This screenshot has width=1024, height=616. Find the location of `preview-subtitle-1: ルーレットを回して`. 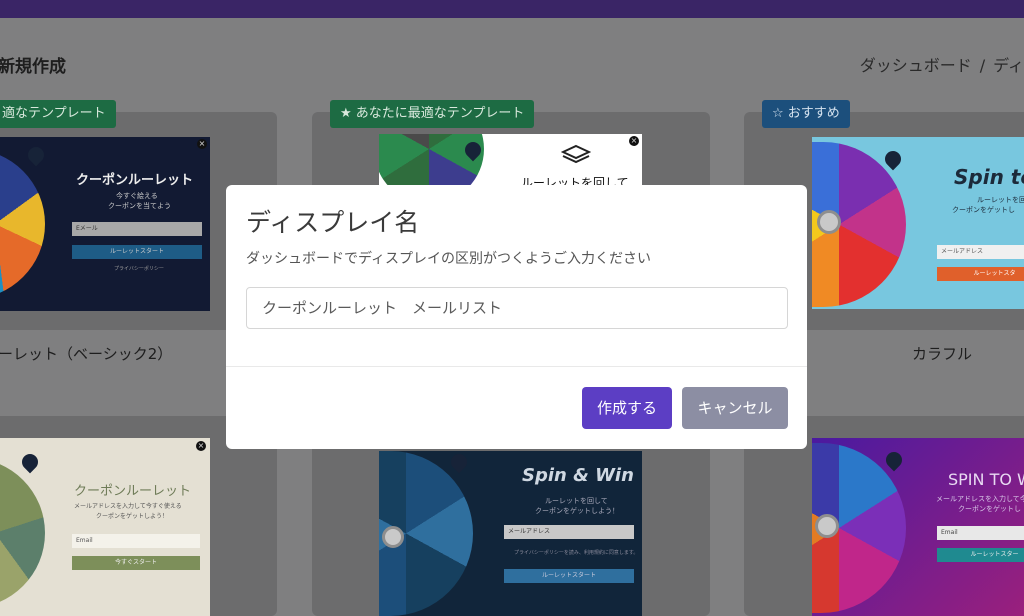

preview-subtitle-1: ルーレットを回して is located at coordinates (576, 501).